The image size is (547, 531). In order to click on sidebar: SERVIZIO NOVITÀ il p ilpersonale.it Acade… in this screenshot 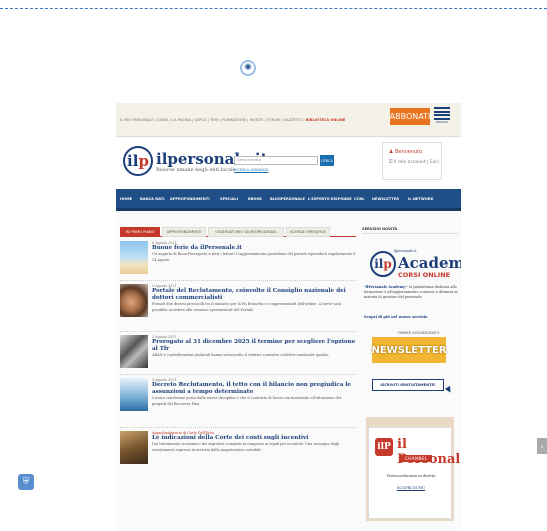, I will do `click(411, 374)`.